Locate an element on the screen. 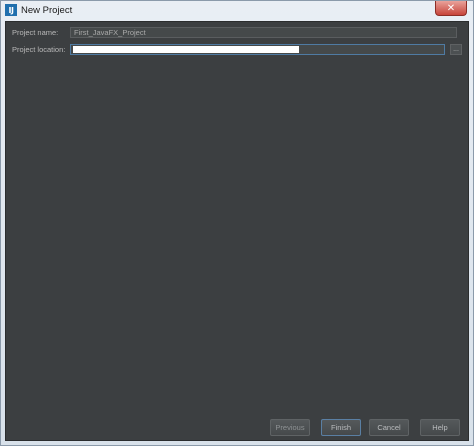 The height and width of the screenshot is (446, 474). project-location-label: Project location: is located at coordinates (39, 49).